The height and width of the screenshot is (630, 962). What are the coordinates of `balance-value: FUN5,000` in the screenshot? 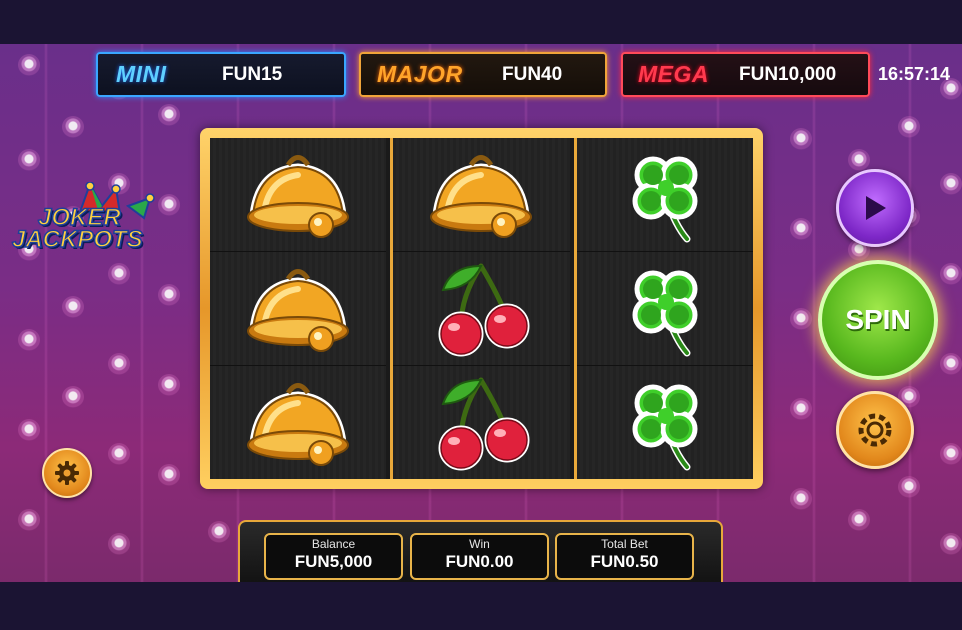 It's located at (333, 561).